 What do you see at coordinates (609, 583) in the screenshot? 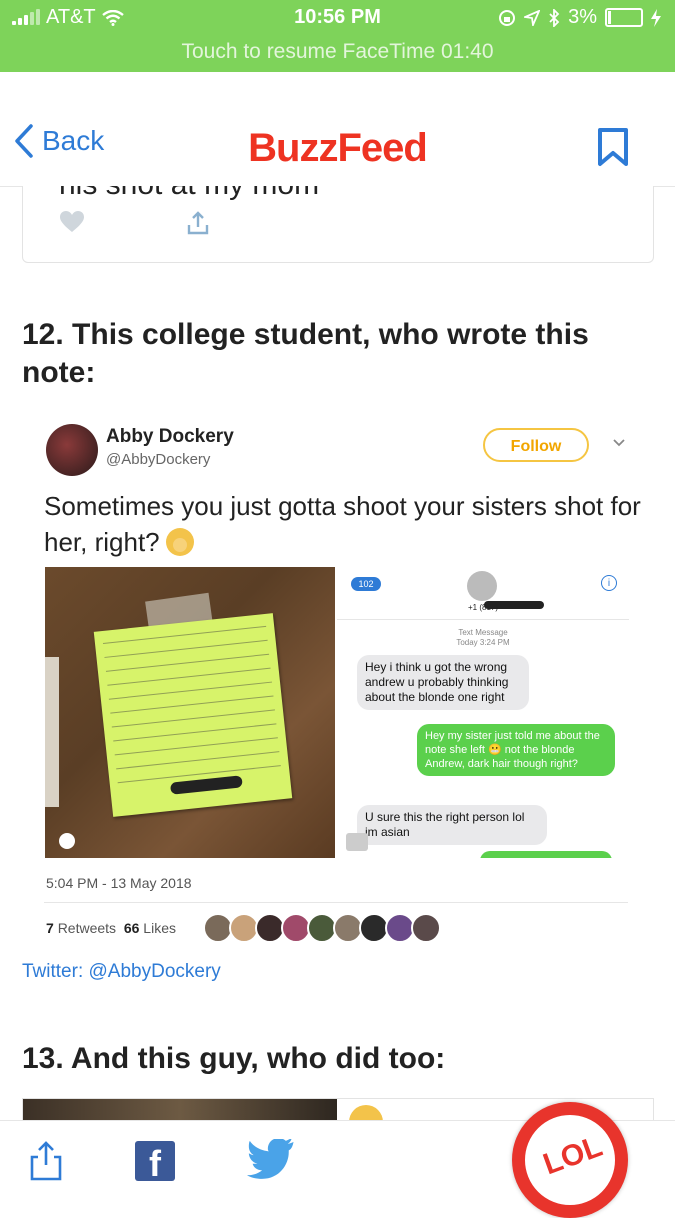
I see `info-icon: i` at bounding box center [609, 583].